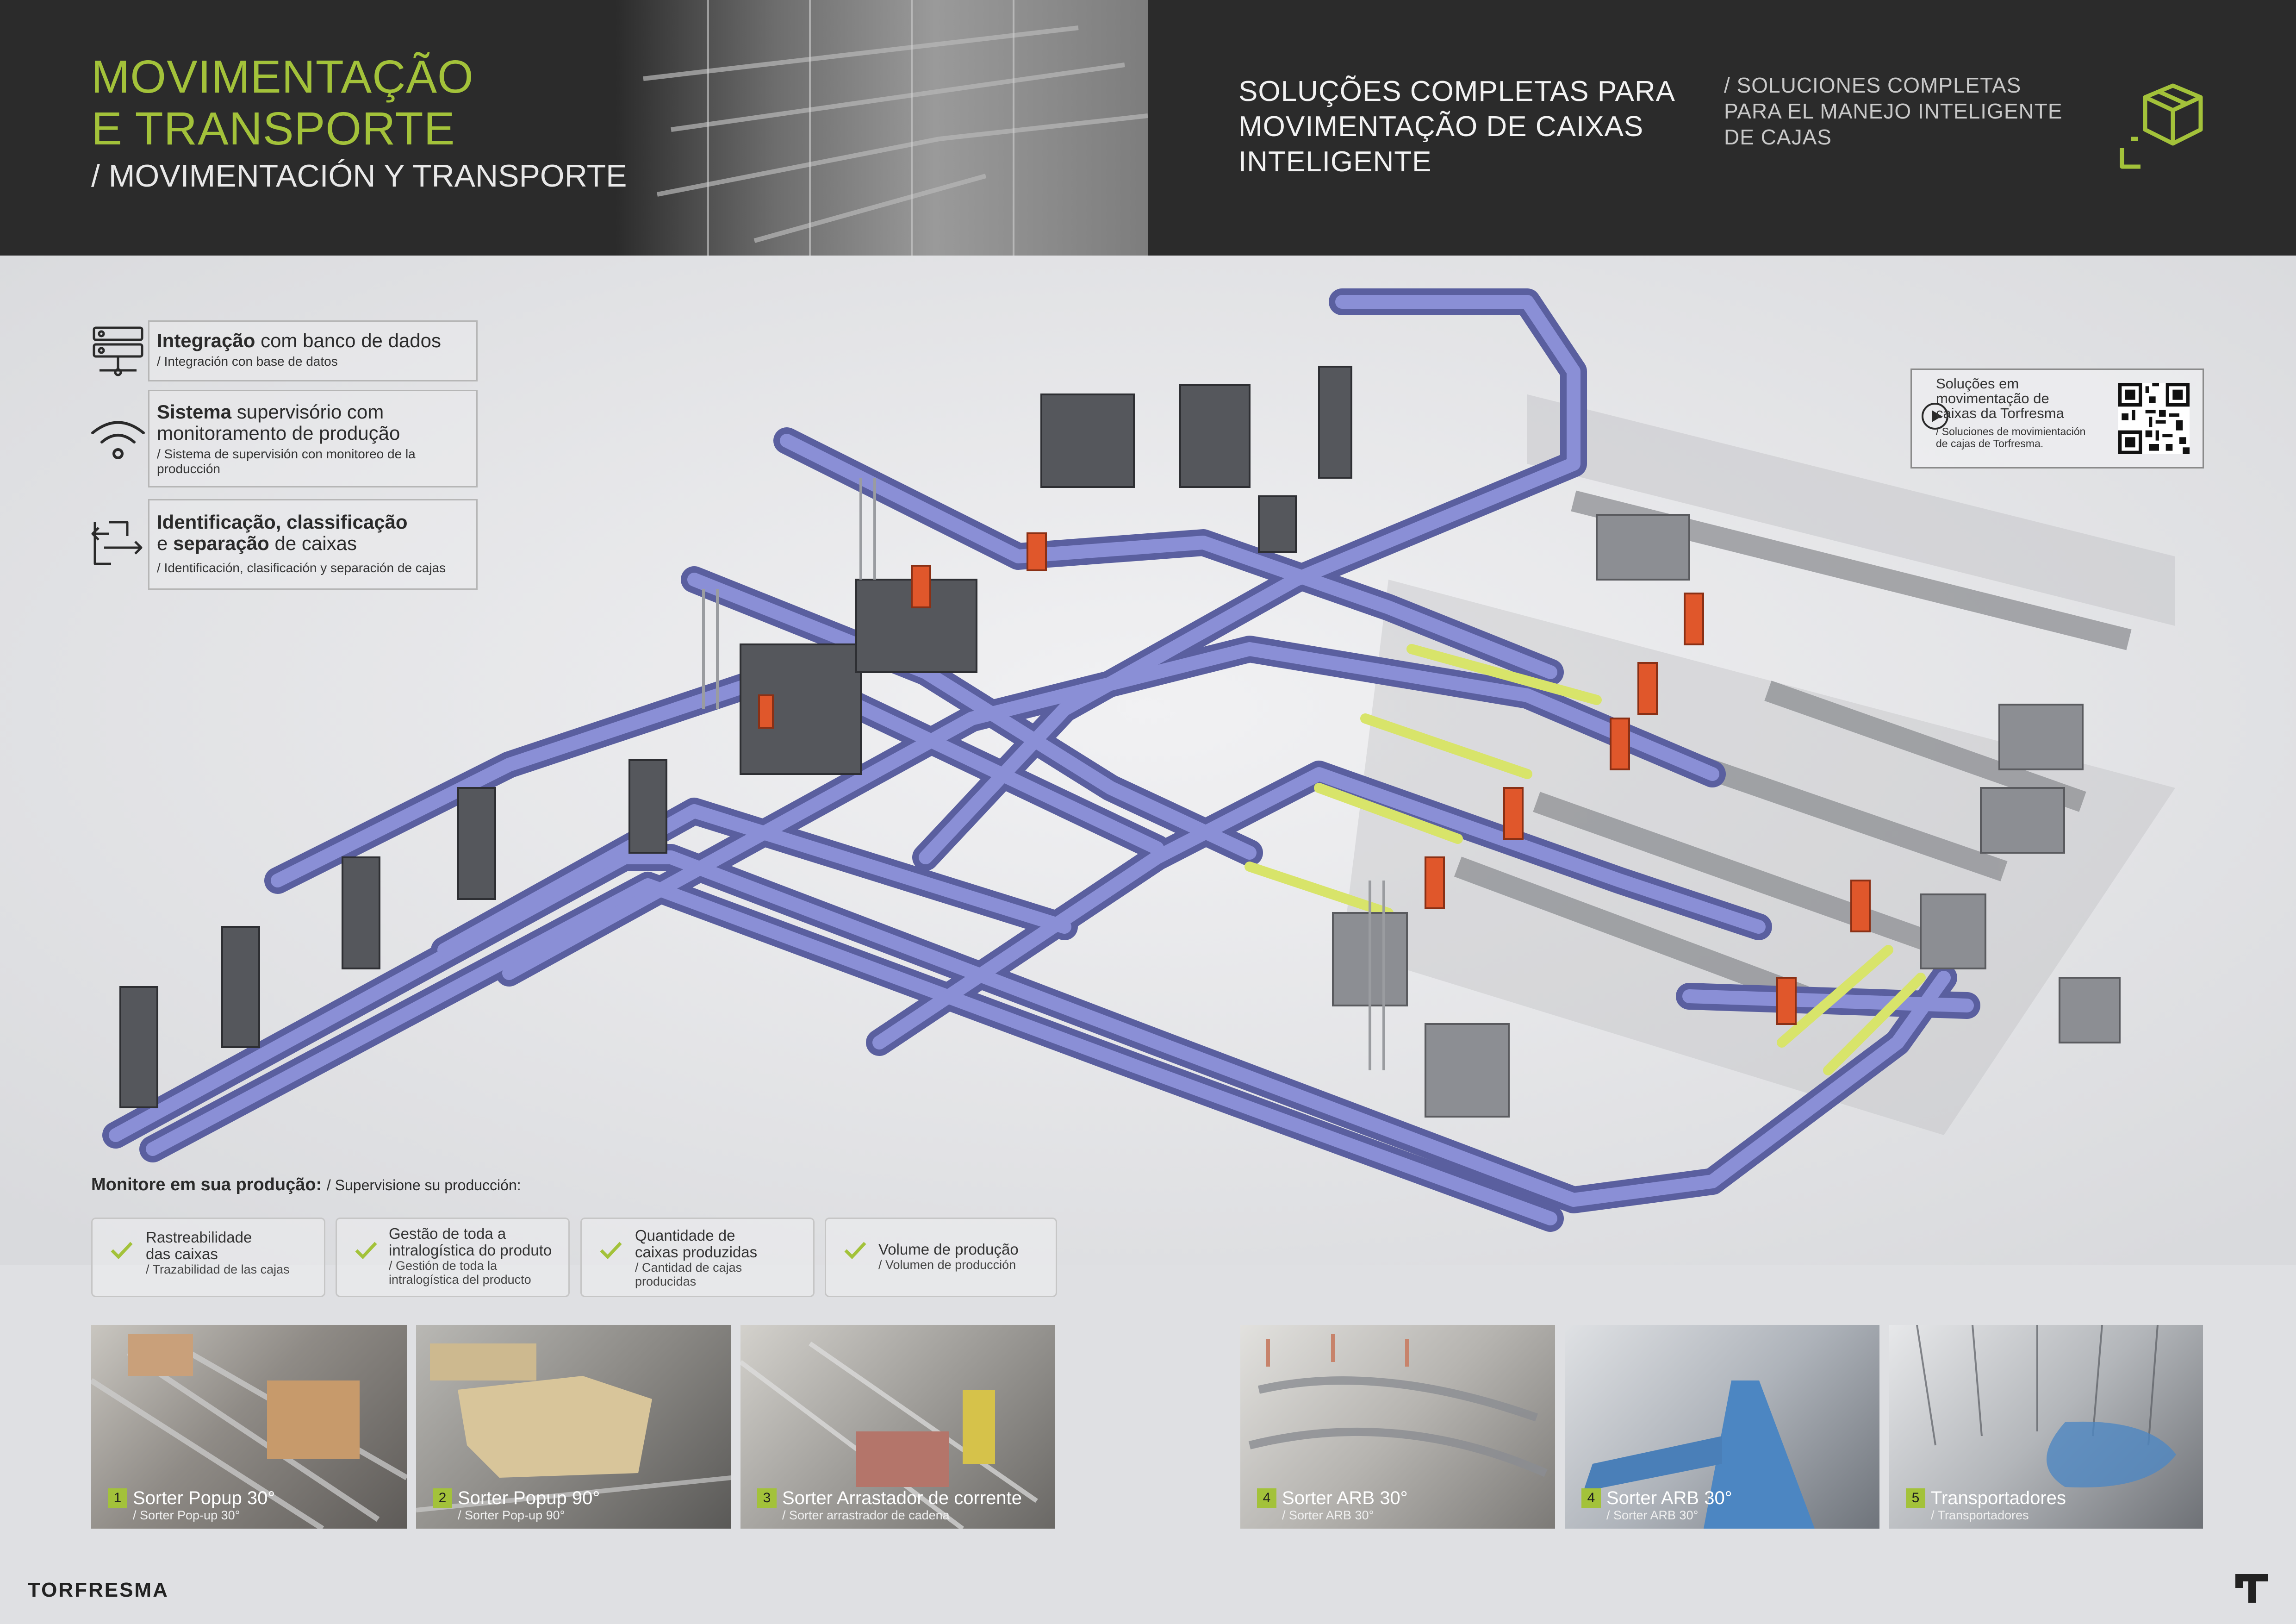 The image size is (2296, 1624). Describe the element at coordinates (2251, 1588) in the screenshot. I see `torfresma-t-logo-icon` at that location.